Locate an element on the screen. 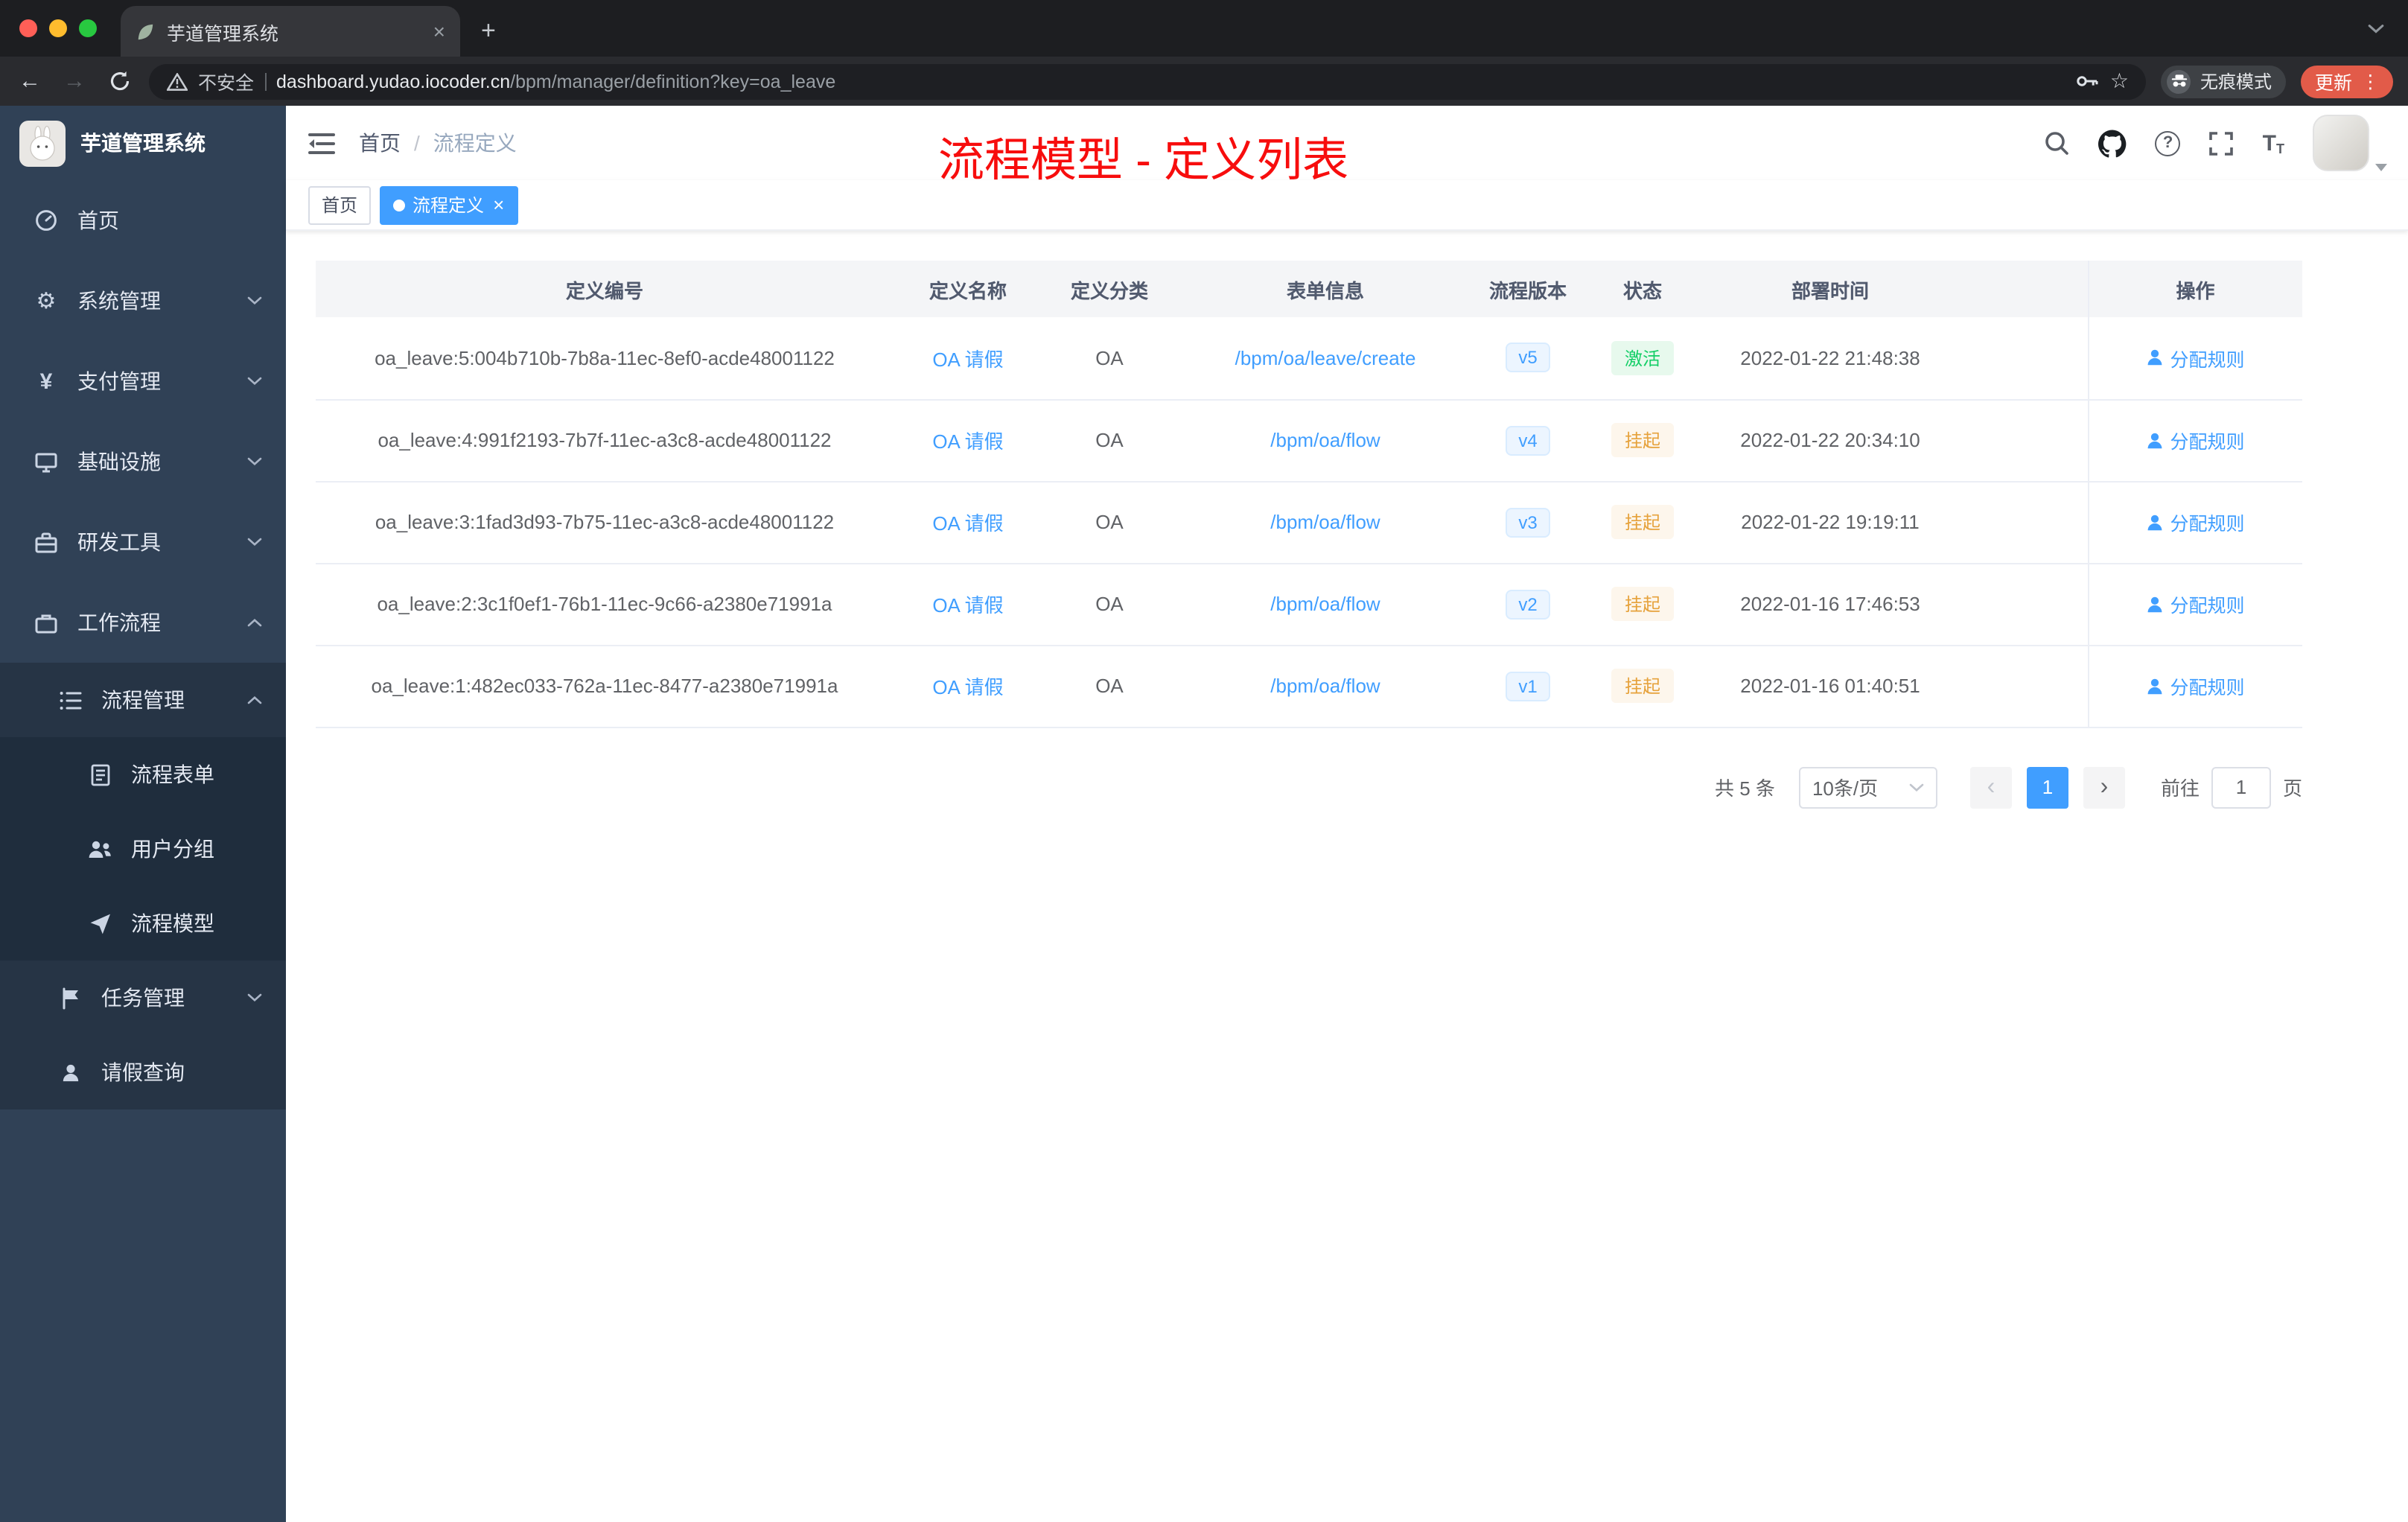 Image resolution: width=2408 pixels, height=1522 pixels. paper-plane-icon is located at coordinates (99, 923).